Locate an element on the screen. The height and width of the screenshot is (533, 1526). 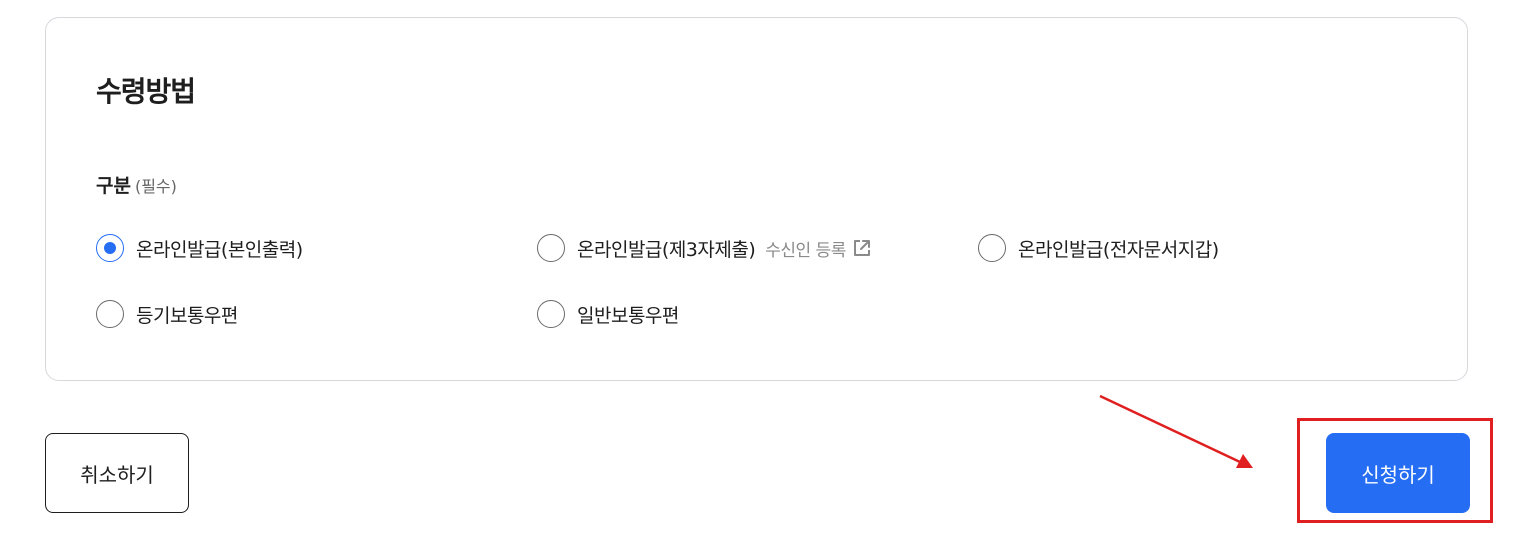
radio-option-third-party: 온라인발급(제3자제출) 수신인 등록 is located at coordinates (704, 248).